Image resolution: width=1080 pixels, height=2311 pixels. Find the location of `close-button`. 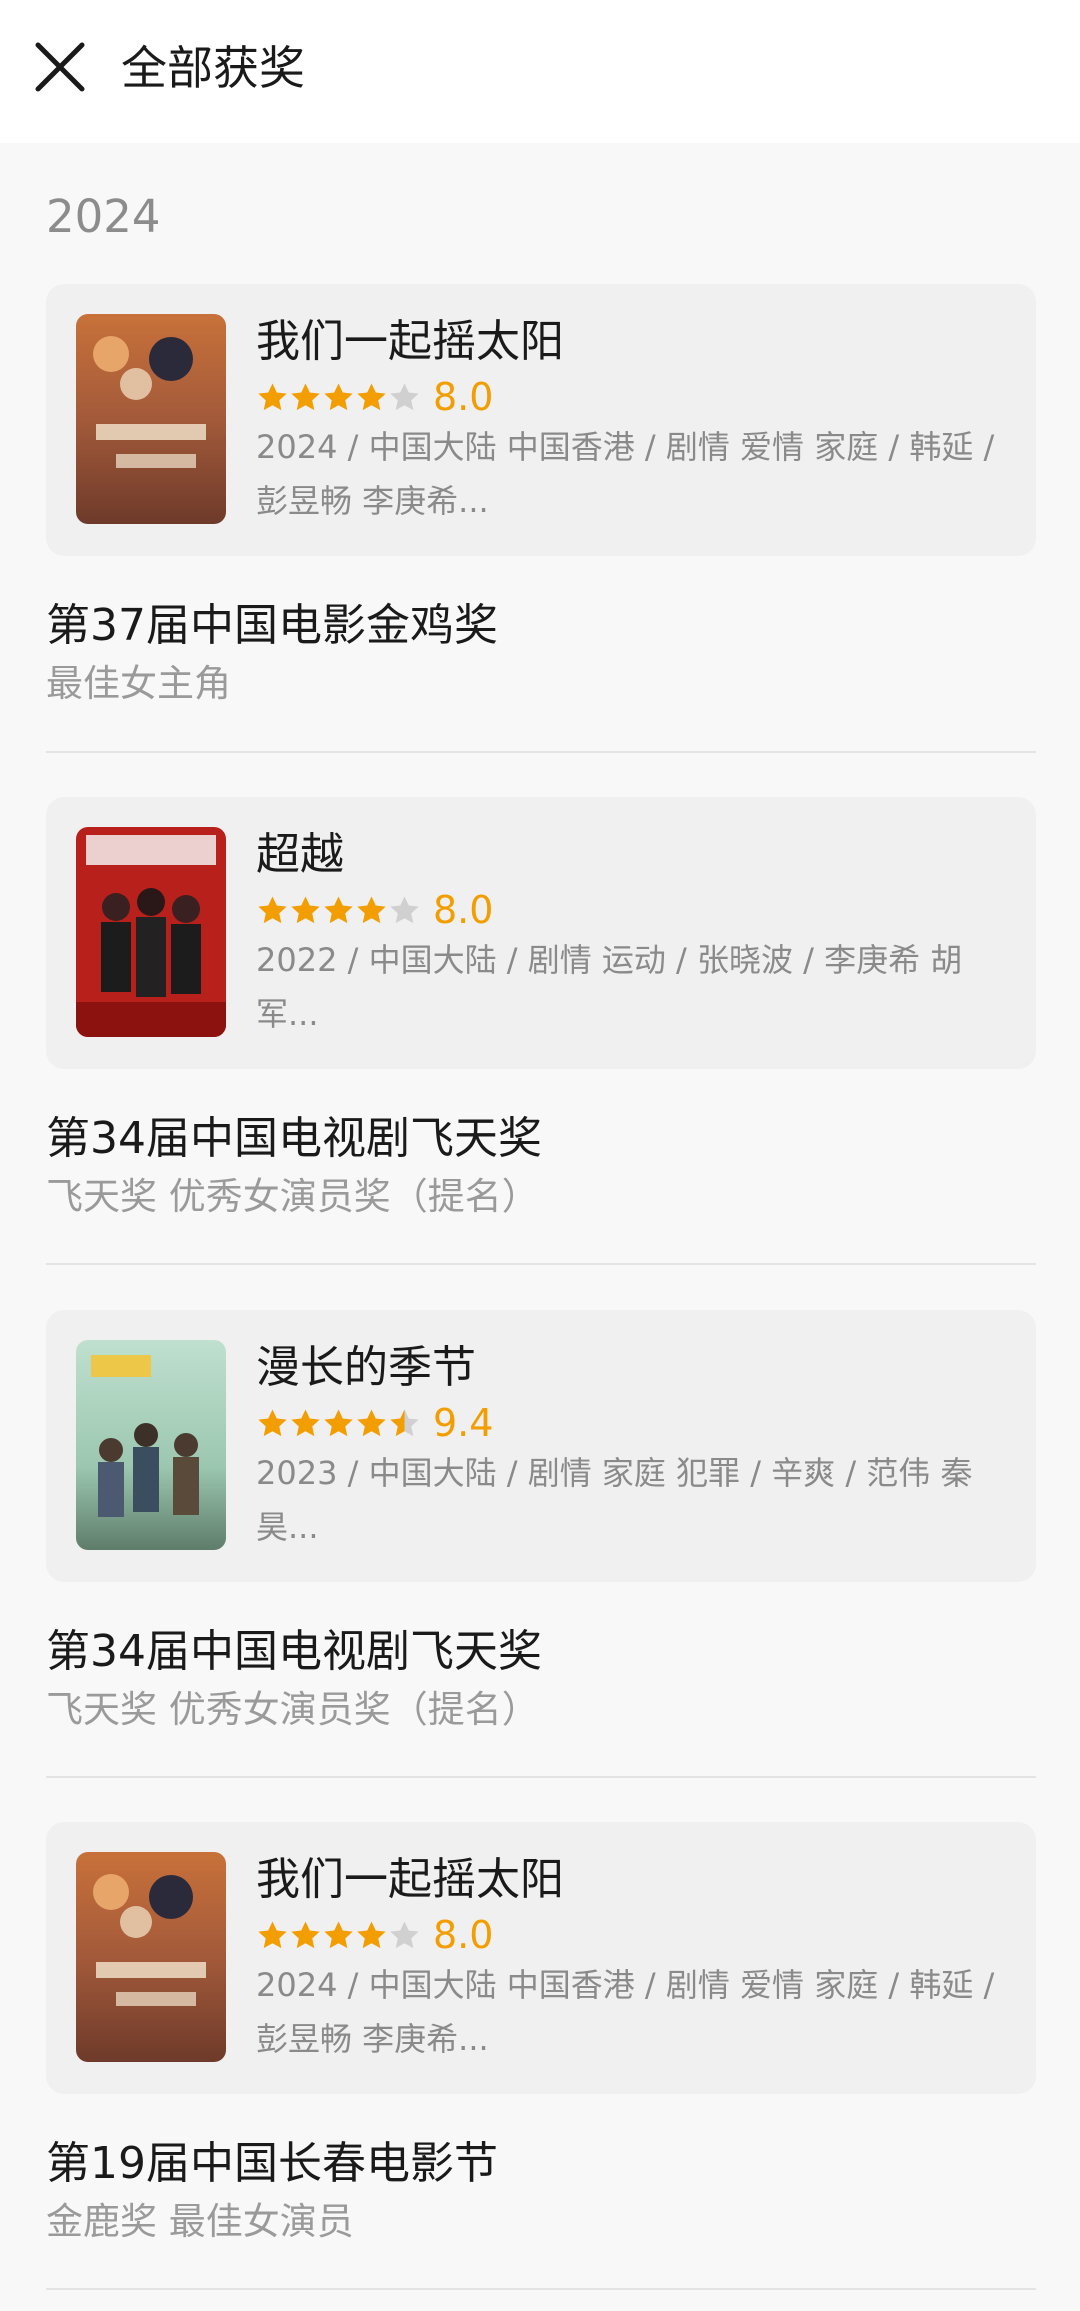

close-button is located at coordinates (60, 67).